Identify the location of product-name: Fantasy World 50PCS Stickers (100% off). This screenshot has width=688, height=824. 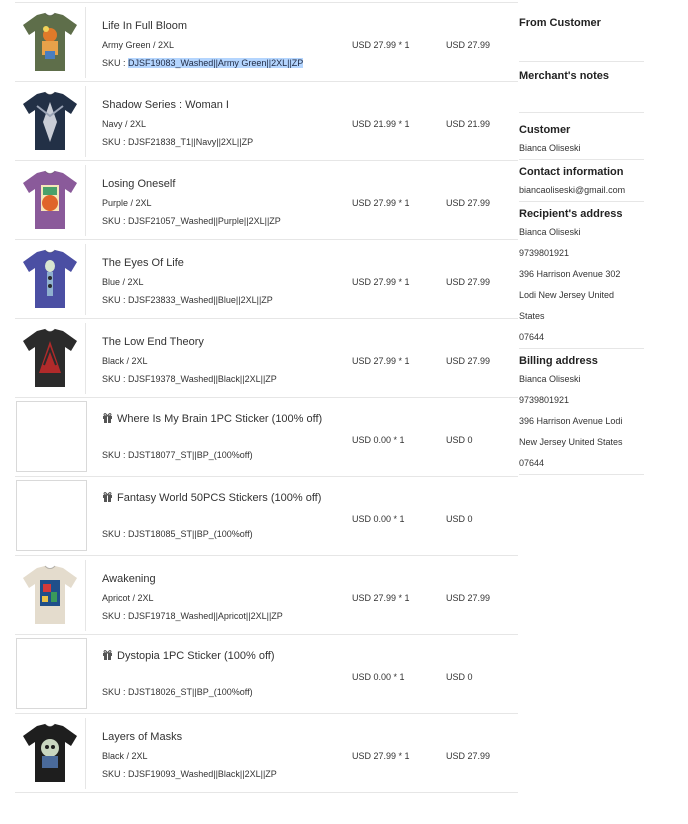
(211, 497).